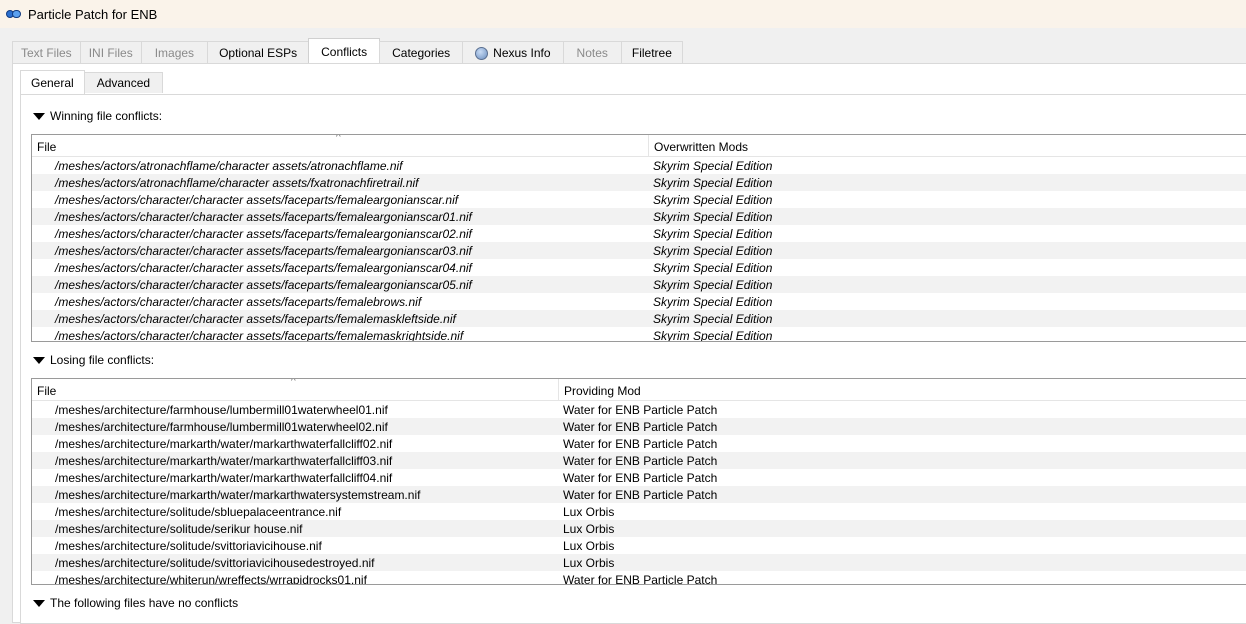 The width and height of the screenshot is (1246, 624). I want to click on tab-categories: Categories, so click(421, 52).